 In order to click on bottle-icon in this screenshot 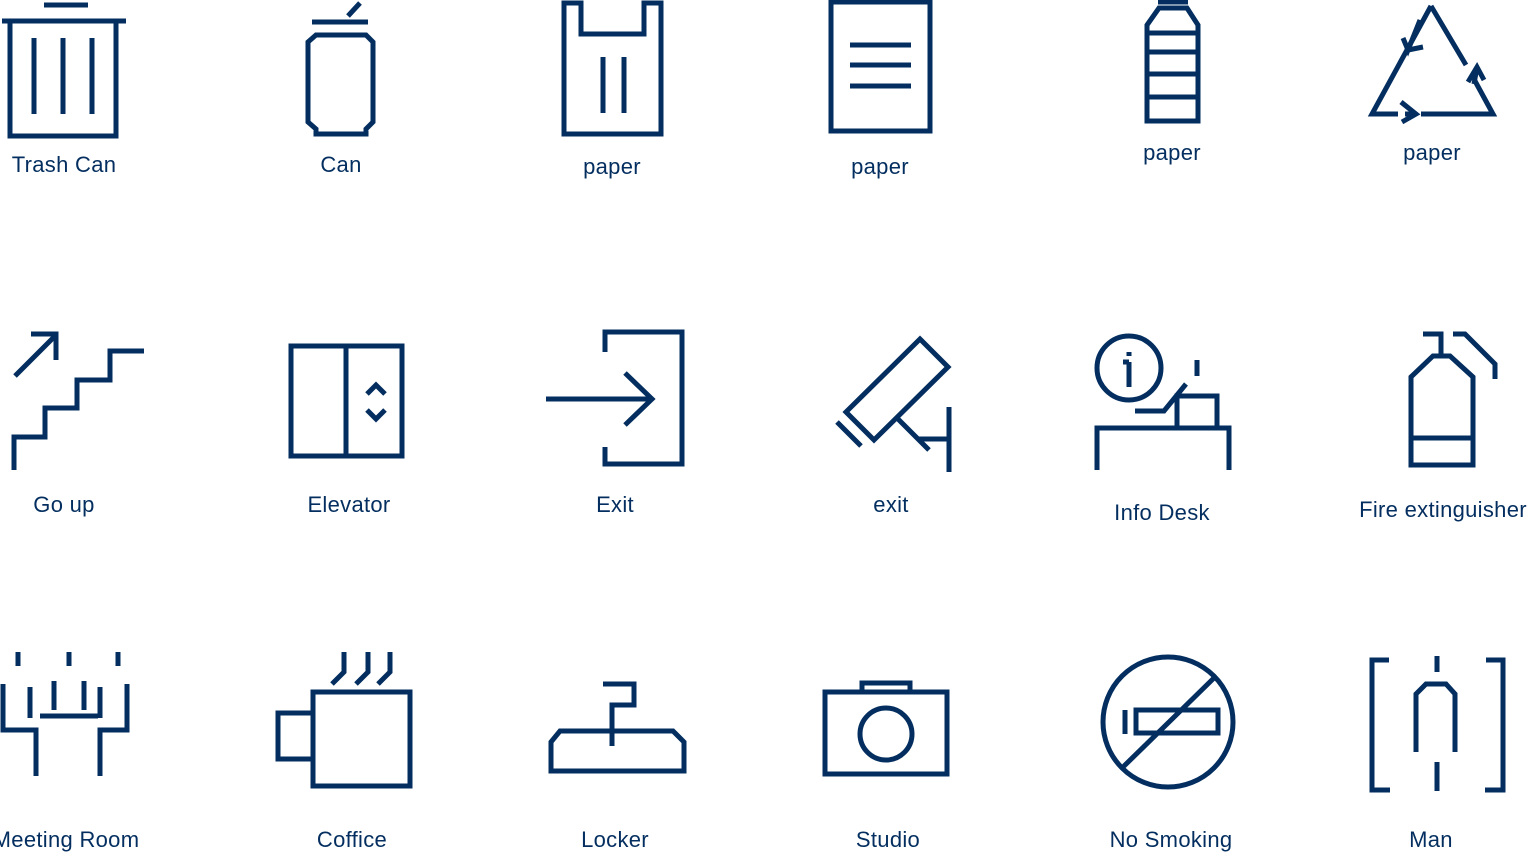, I will do `click(1172, 62)`.